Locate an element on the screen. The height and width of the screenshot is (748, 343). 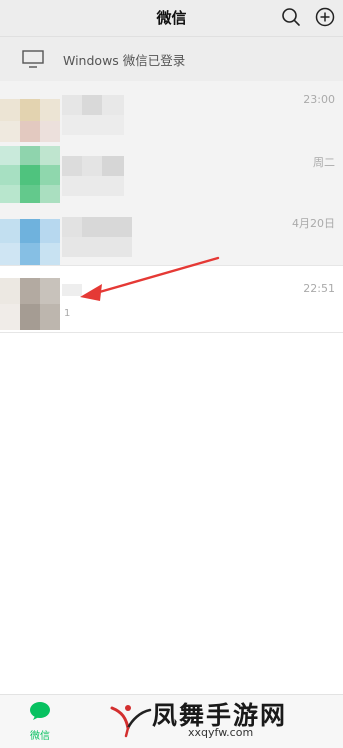
add-circle-icon is located at coordinates (325, 17).